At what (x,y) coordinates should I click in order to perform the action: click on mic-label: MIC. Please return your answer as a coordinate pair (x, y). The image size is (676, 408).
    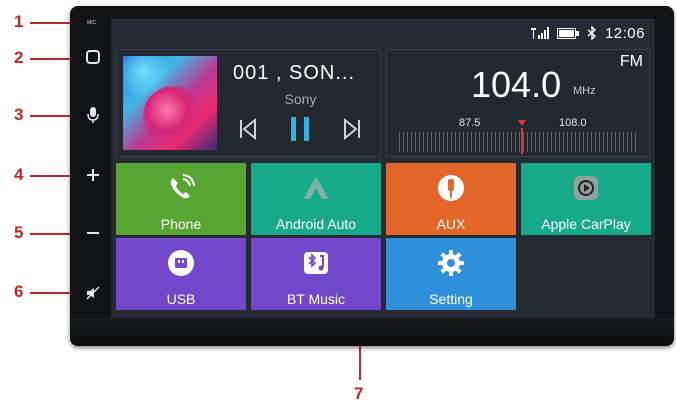
    Looking at the image, I should click on (92, 23).